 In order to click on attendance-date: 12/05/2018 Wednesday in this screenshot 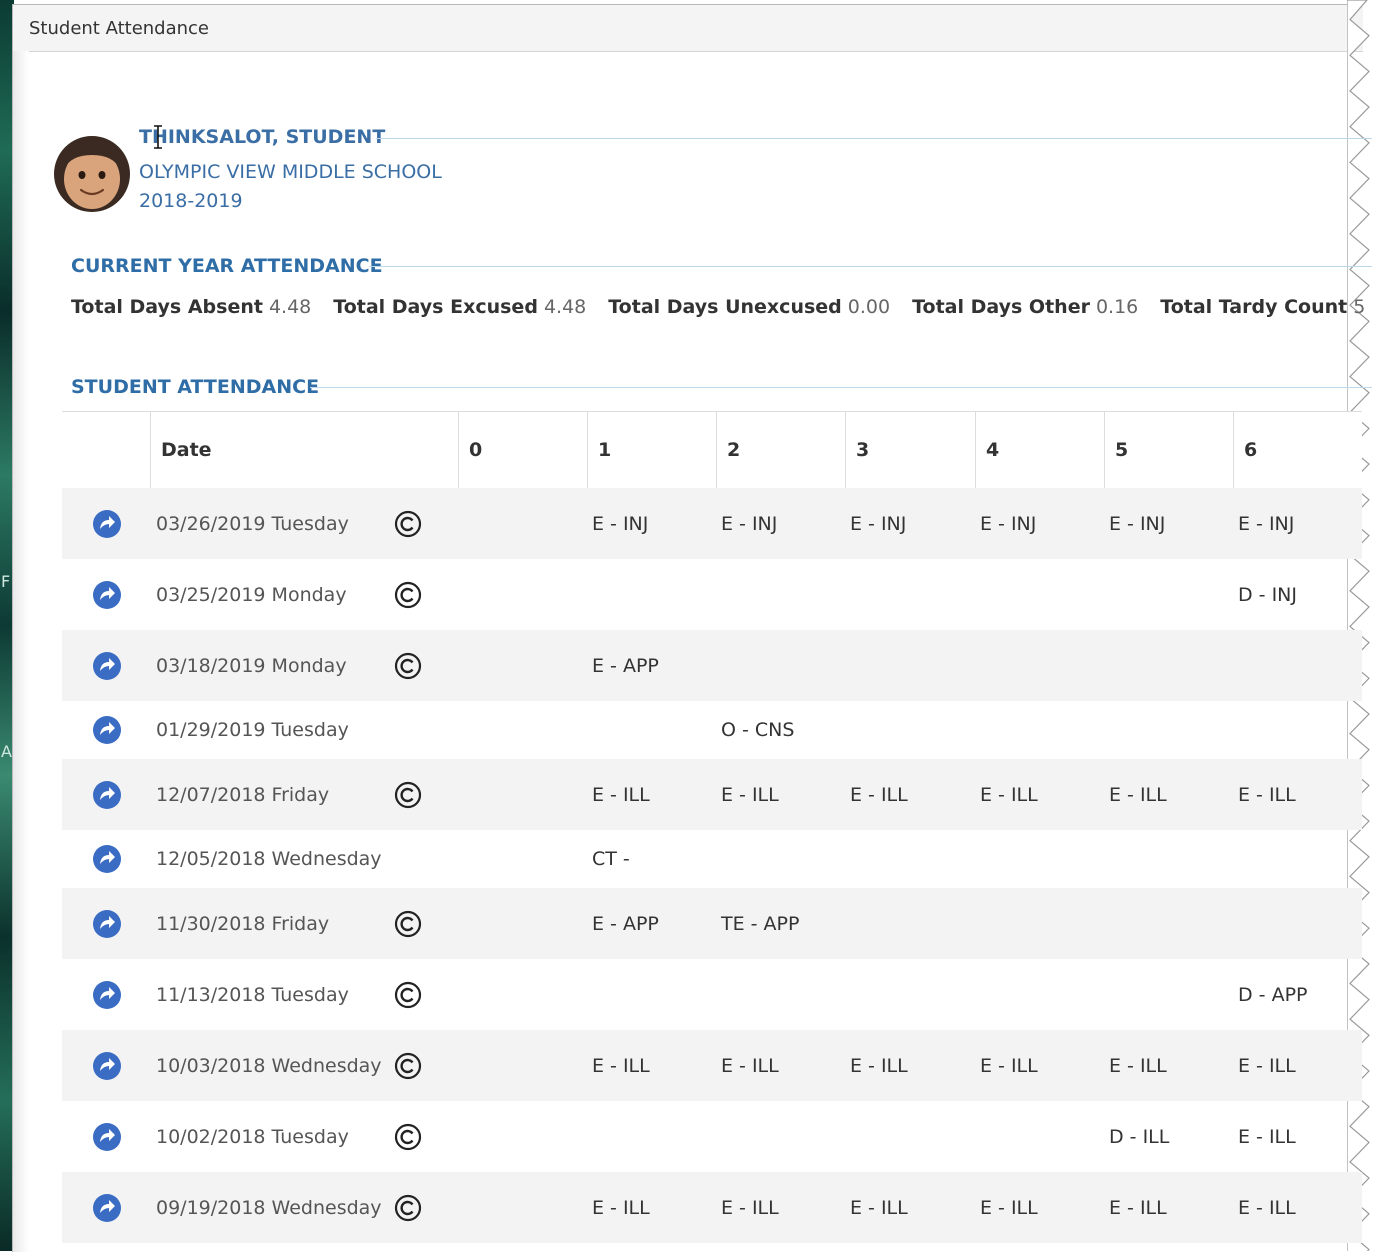, I will do `click(269, 859)`.